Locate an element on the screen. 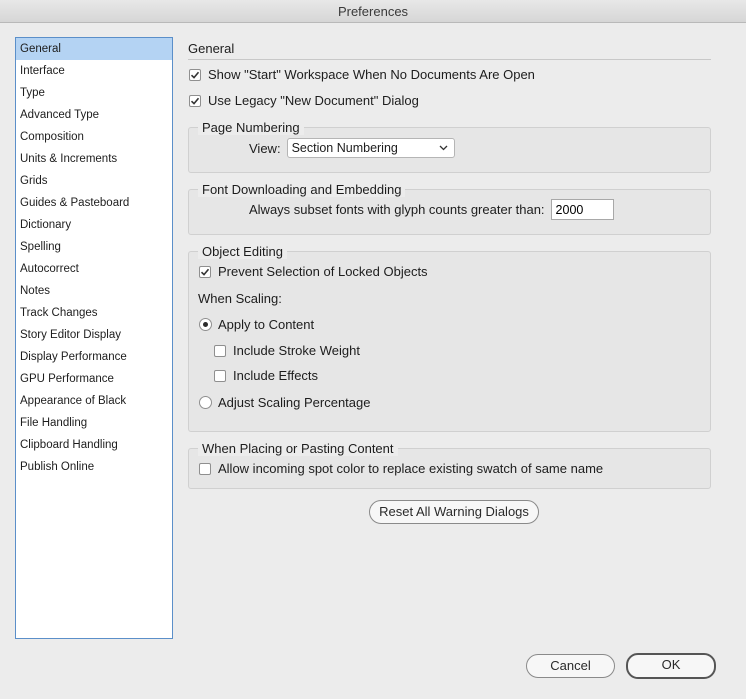  apply-to-content-radio is located at coordinates (205, 324).